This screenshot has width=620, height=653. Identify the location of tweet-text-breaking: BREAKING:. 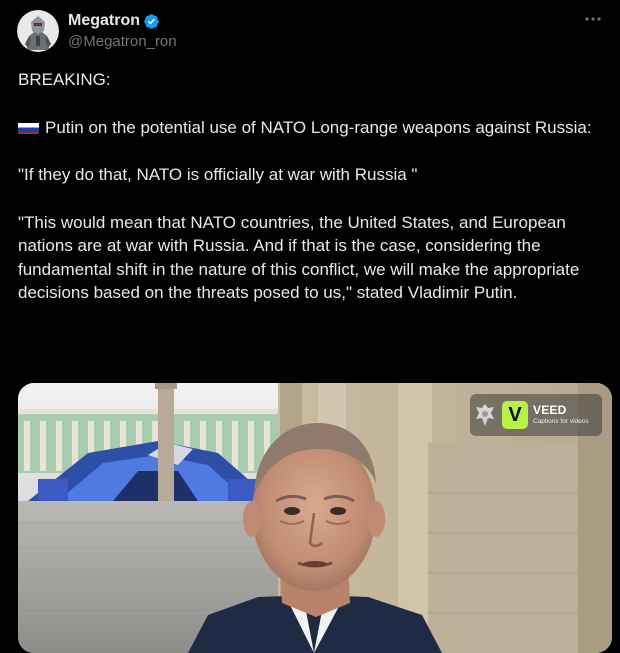
(64, 79).